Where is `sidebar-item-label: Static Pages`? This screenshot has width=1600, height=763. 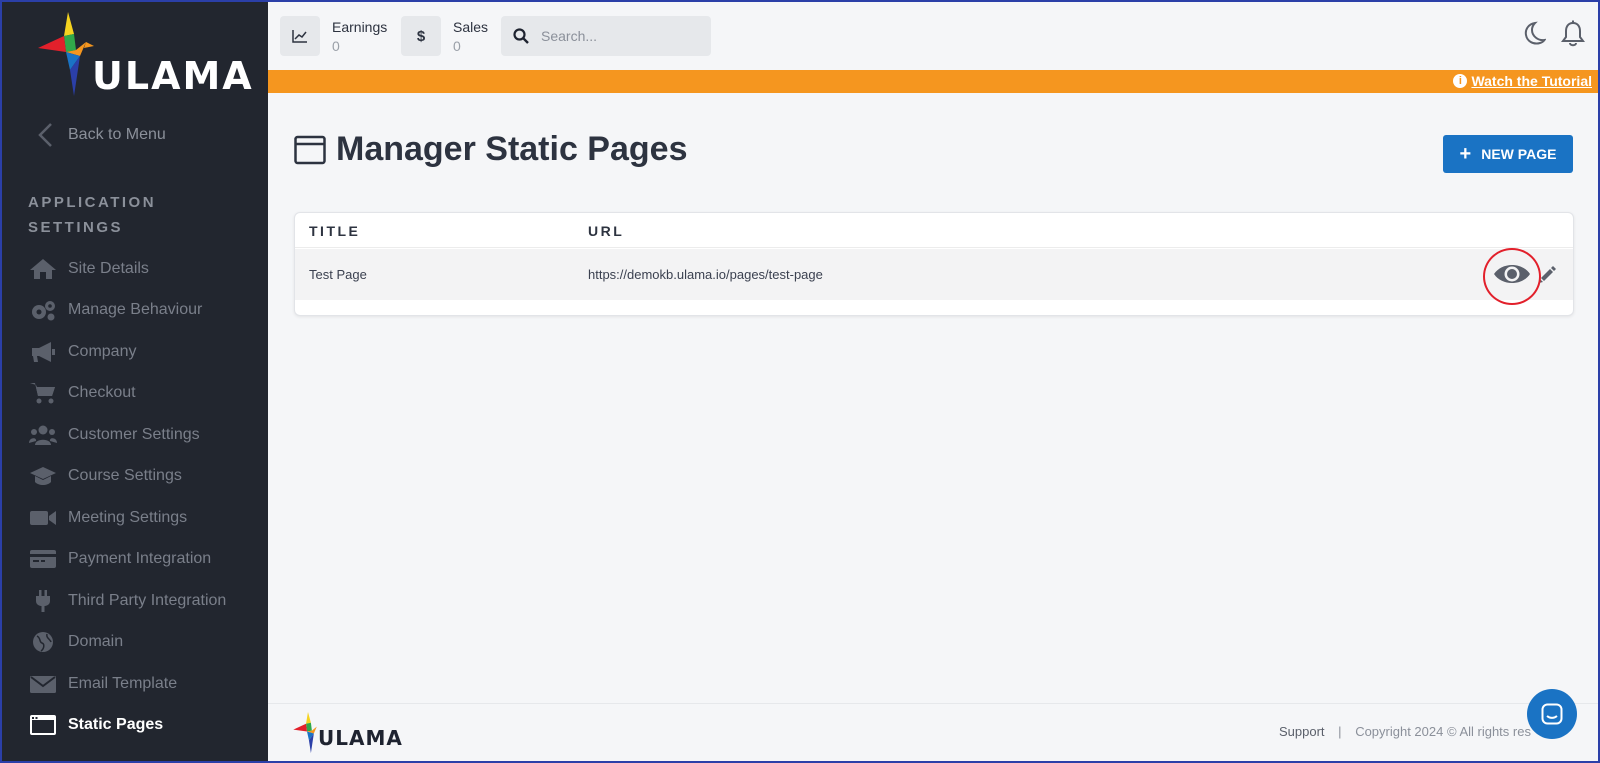 sidebar-item-label: Static Pages is located at coordinates (116, 725).